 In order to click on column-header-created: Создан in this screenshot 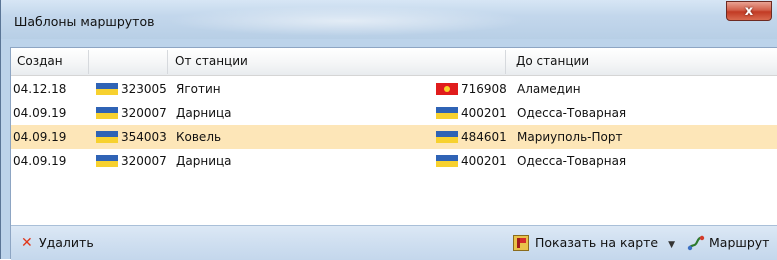, I will do `click(40, 61)`.